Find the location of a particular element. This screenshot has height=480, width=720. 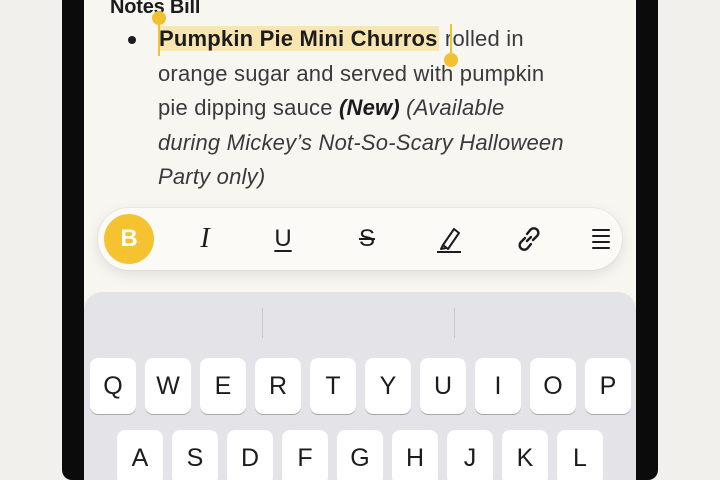

key-g: G is located at coordinates (360, 455).